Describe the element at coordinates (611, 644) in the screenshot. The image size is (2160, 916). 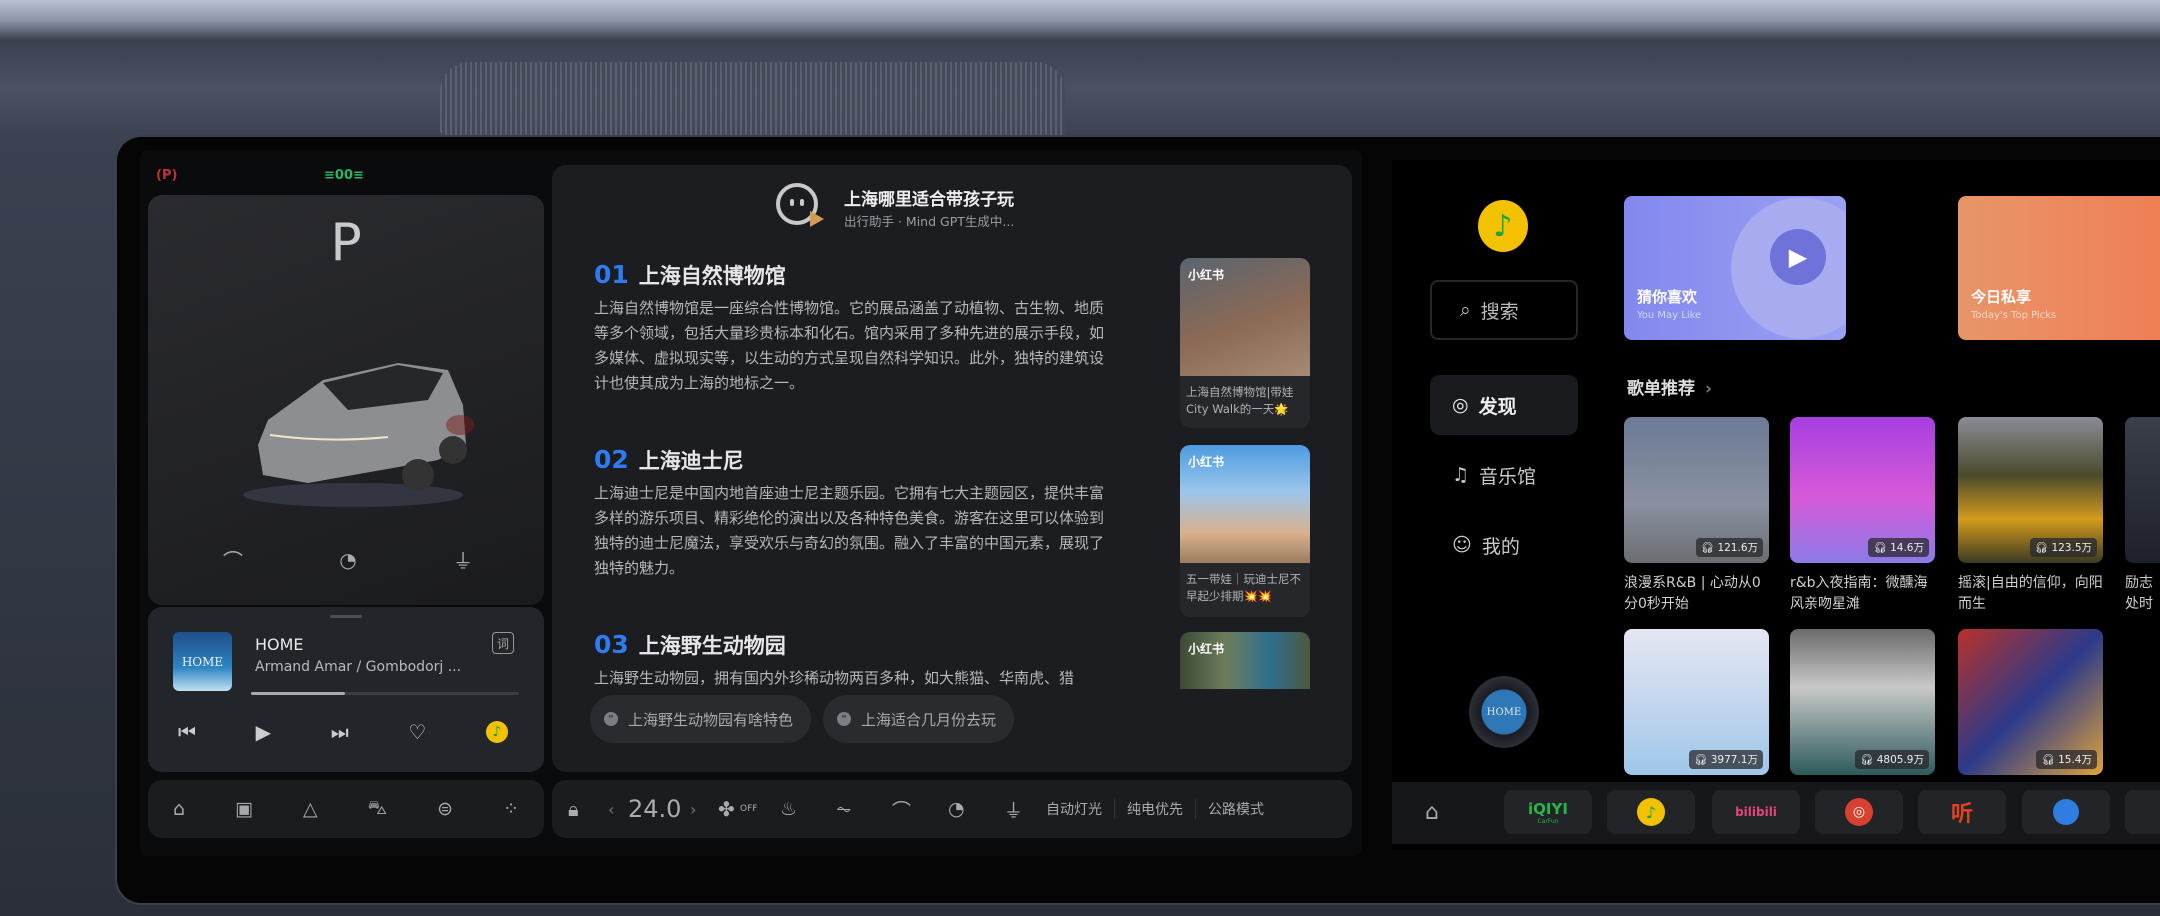
I see `item-number: 03` at that location.